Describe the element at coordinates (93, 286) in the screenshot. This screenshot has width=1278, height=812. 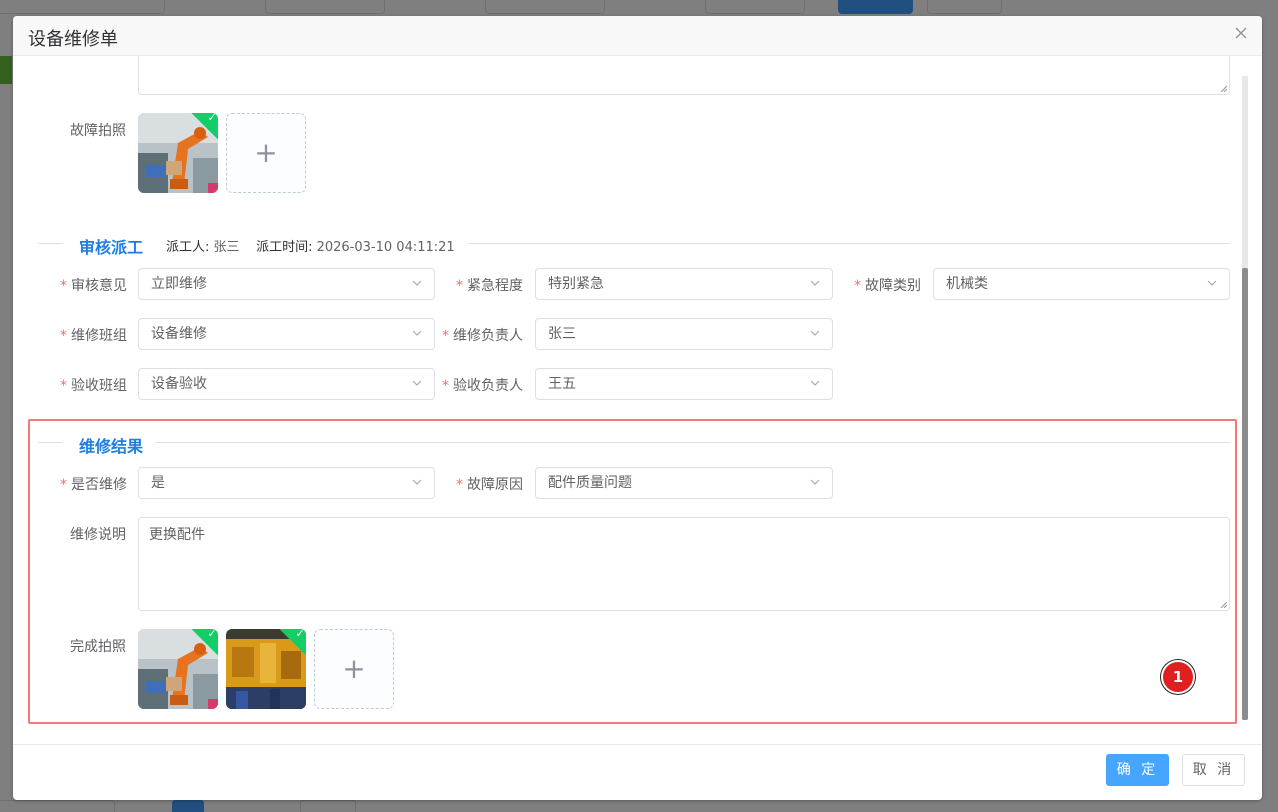
I see `opinion-label: * 审核意见` at that location.